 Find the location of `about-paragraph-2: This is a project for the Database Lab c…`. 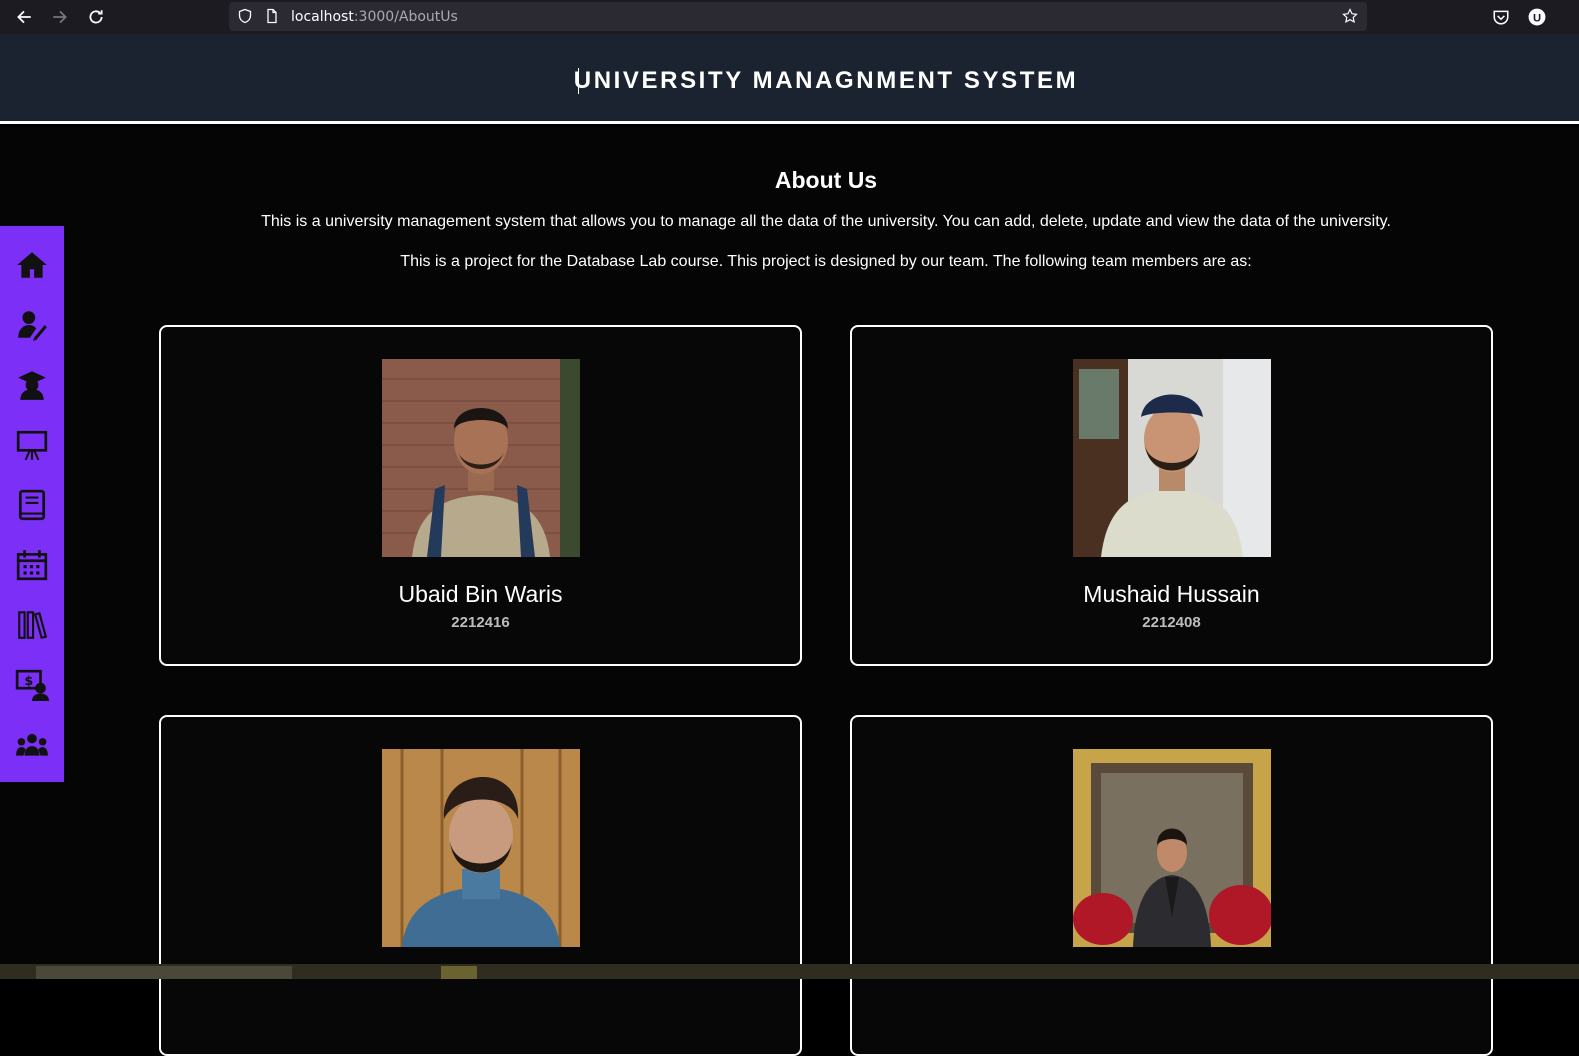

about-paragraph-2: This is a project for the Database Lab c… is located at coordinates (826, 261).